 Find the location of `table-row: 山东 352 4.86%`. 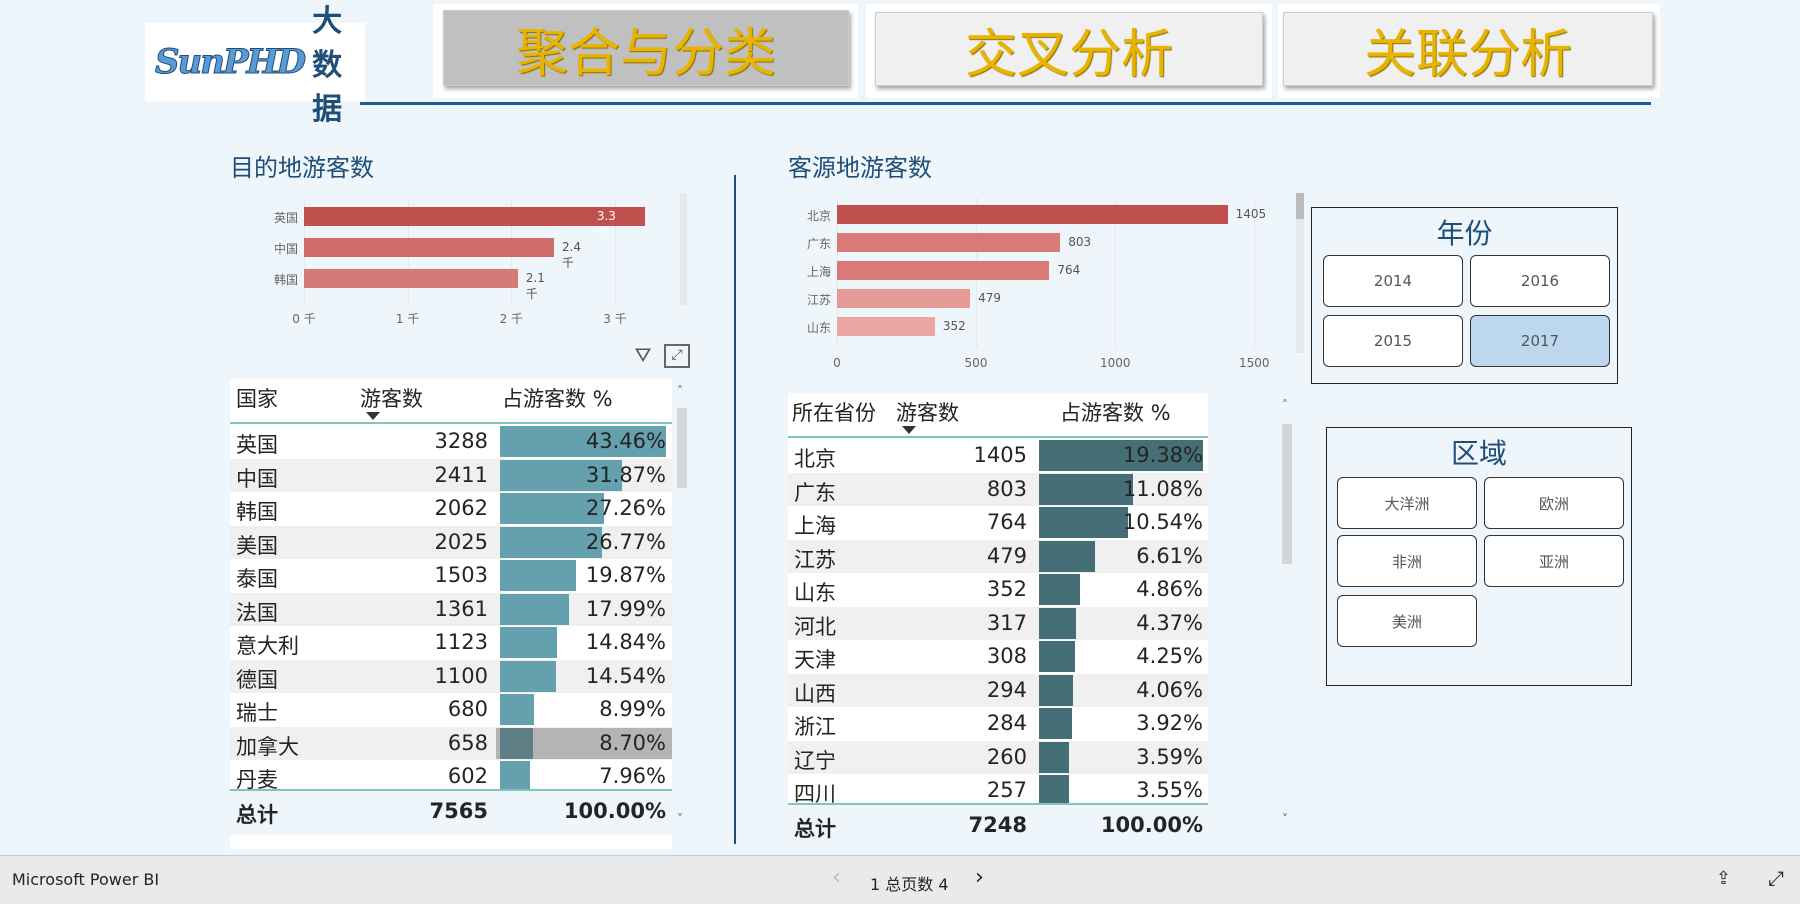

table-row: 山东 352 4.86% is located at coordinates (998, 590).